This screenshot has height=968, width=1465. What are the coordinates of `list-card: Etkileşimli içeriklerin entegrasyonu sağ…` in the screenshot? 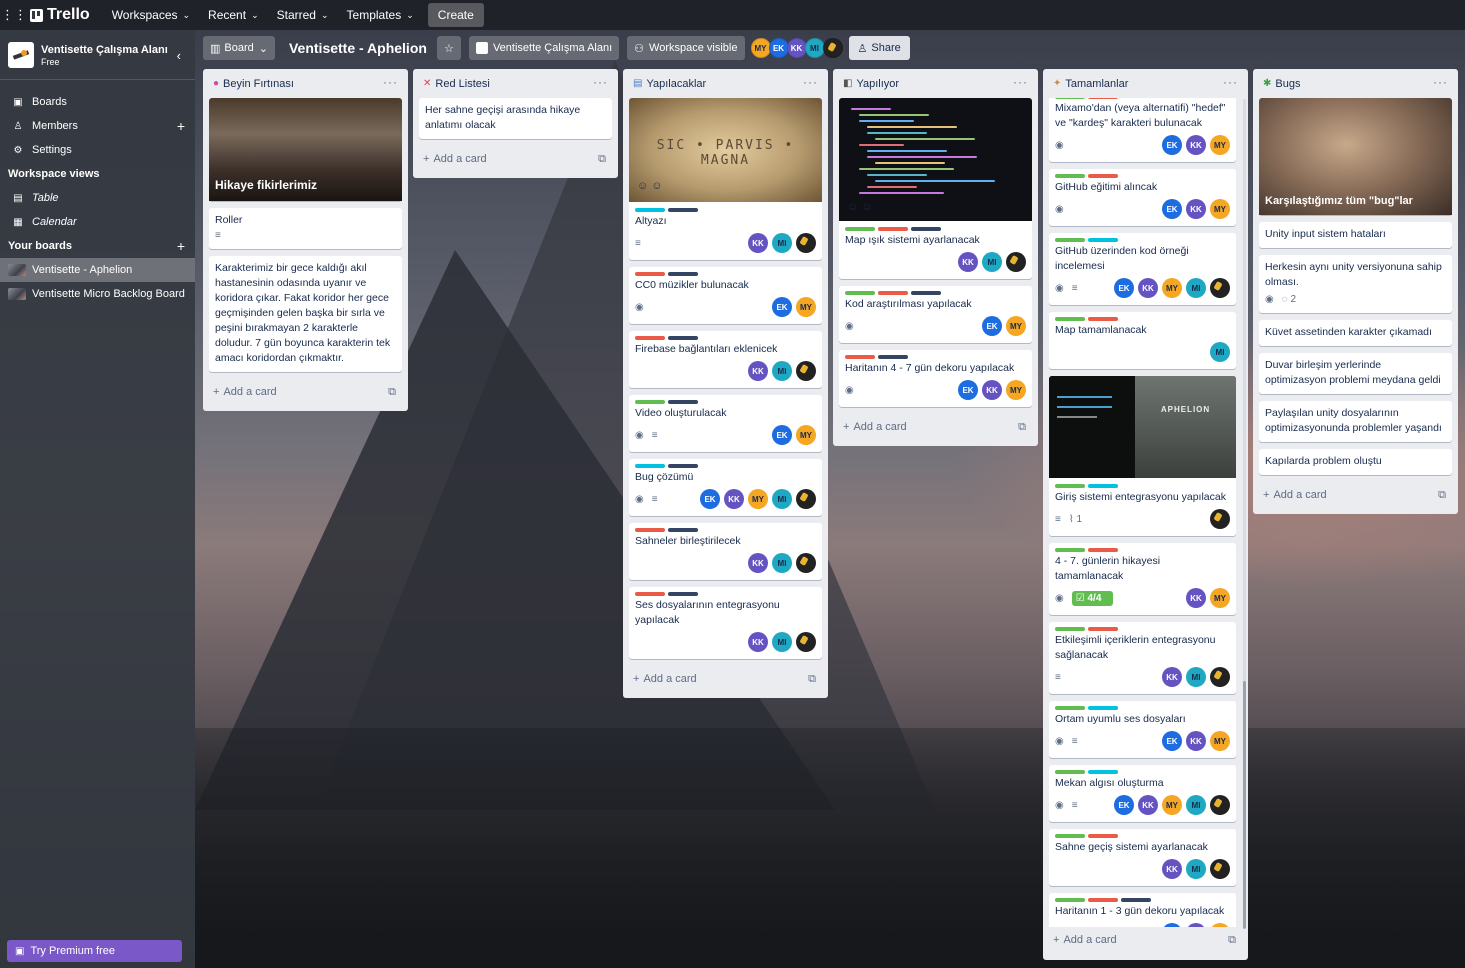 It's located at (1142, 658).